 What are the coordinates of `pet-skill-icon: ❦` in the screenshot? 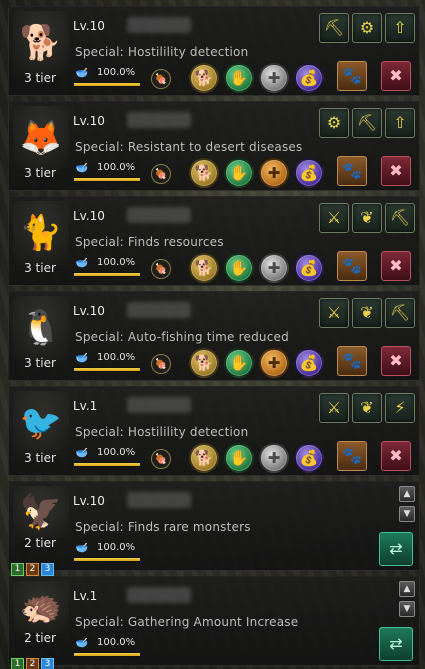 It's located at (367, 218).